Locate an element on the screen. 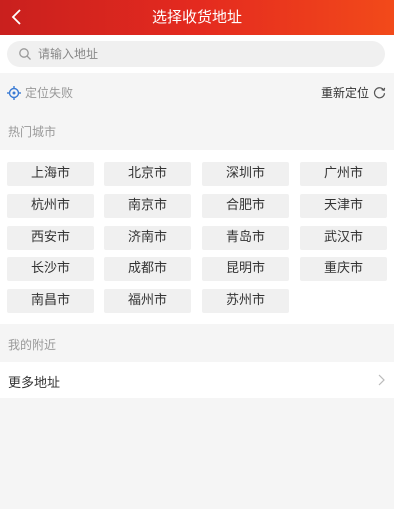  location-row: 定位失败 重新定位 is located at coordinates (197, 93).